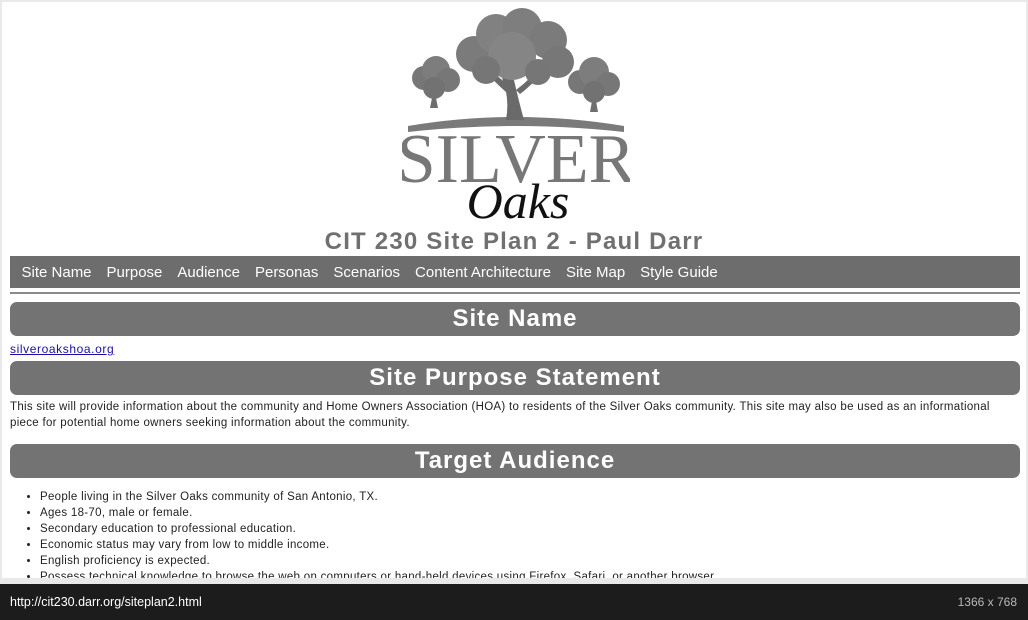 The image size is (1028, 620). What do you see at coordinates (987, 602) in the screenshot?
I see `viewport-size: 1366 x 768` at bounding box center [987, 602].